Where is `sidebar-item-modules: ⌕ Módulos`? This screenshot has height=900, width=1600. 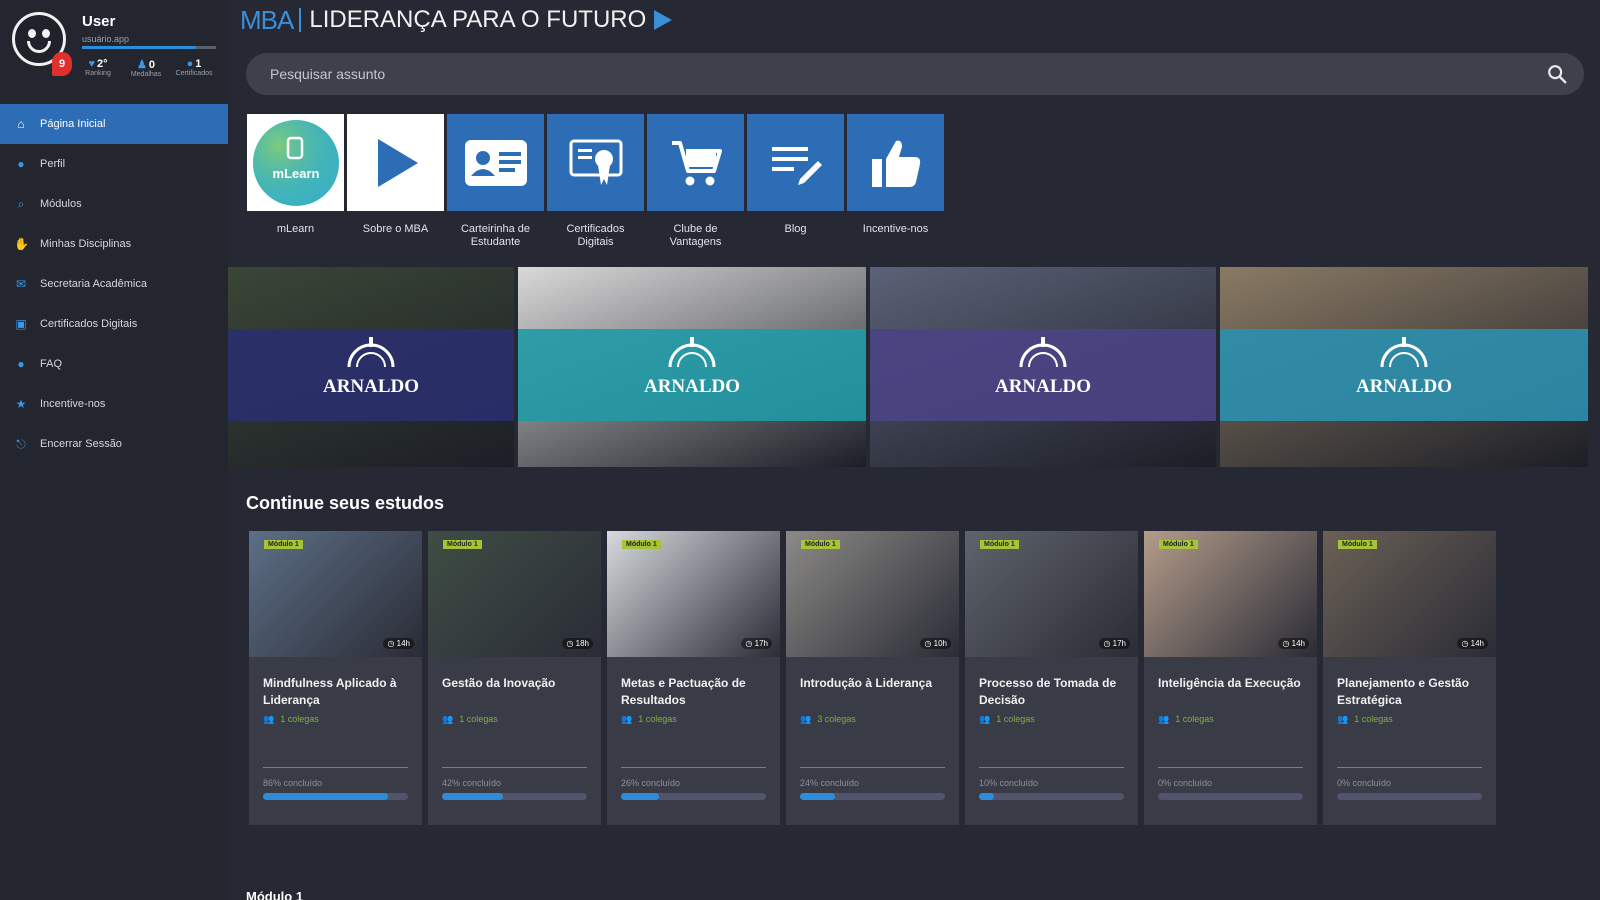
sidebar-item-modules: ⌕ Módulos is located at coordinates (114, 204).